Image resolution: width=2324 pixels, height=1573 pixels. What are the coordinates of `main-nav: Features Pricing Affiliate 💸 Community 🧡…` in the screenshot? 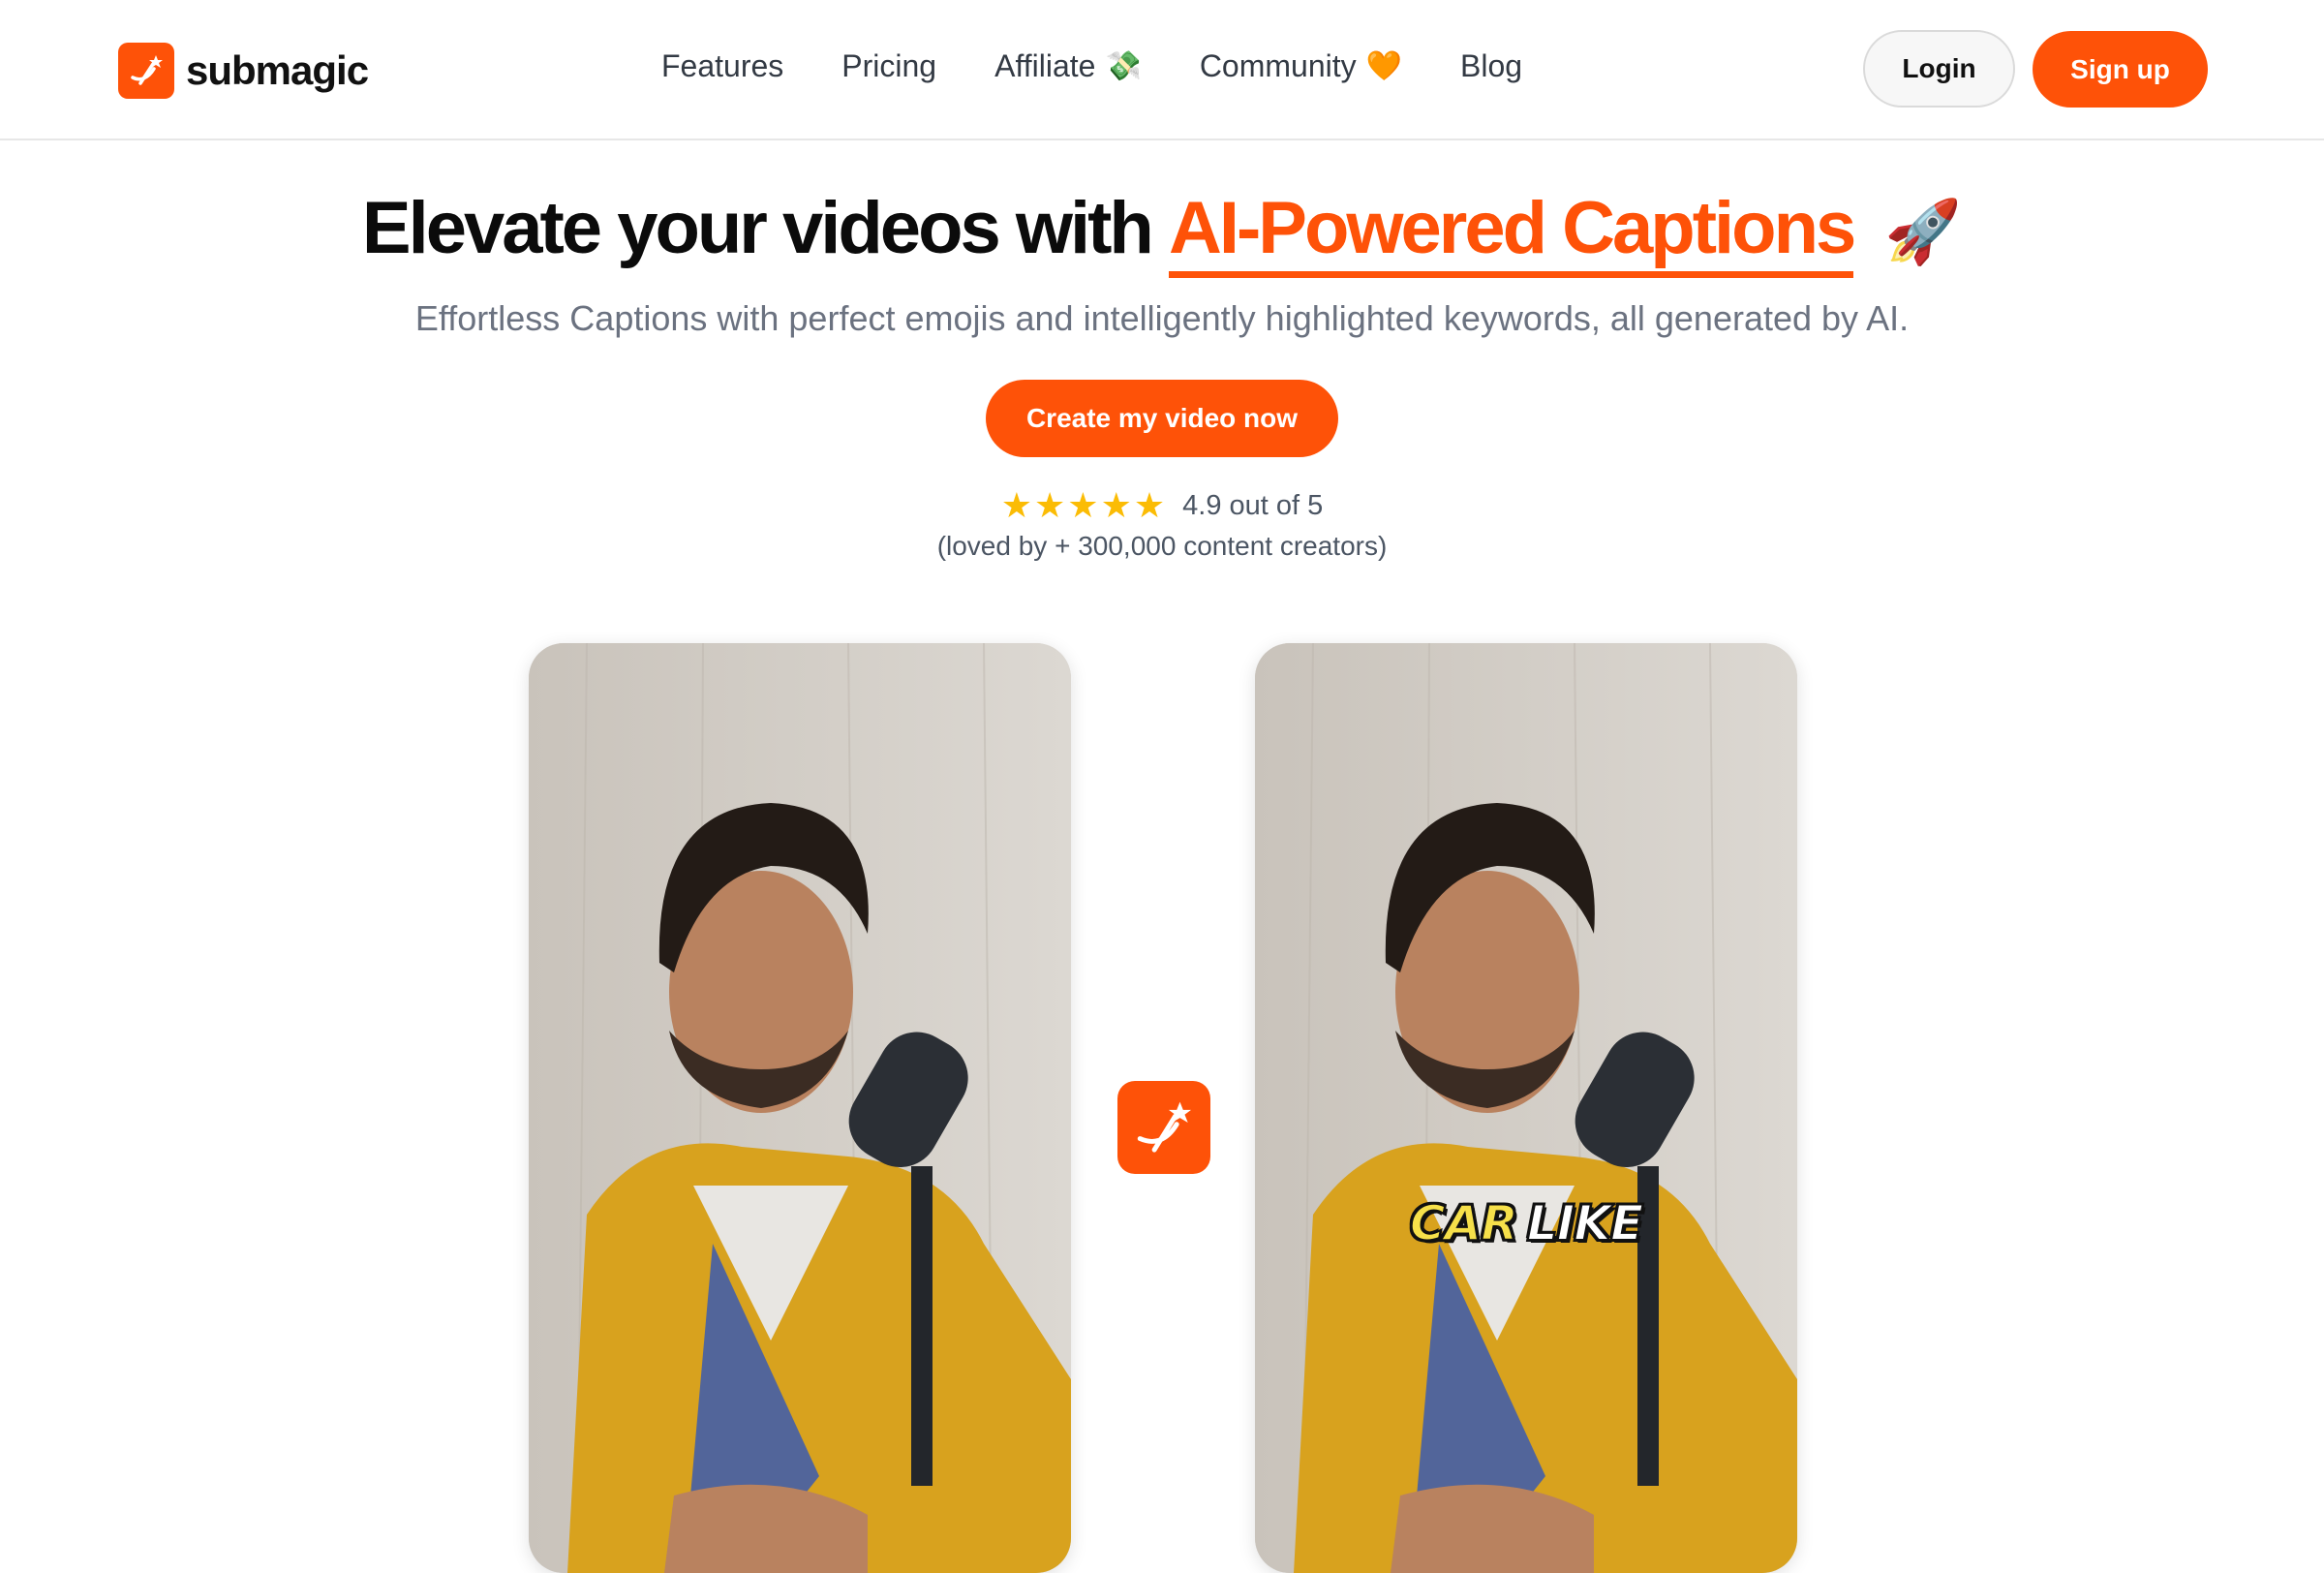 It's located at (1120, 66).